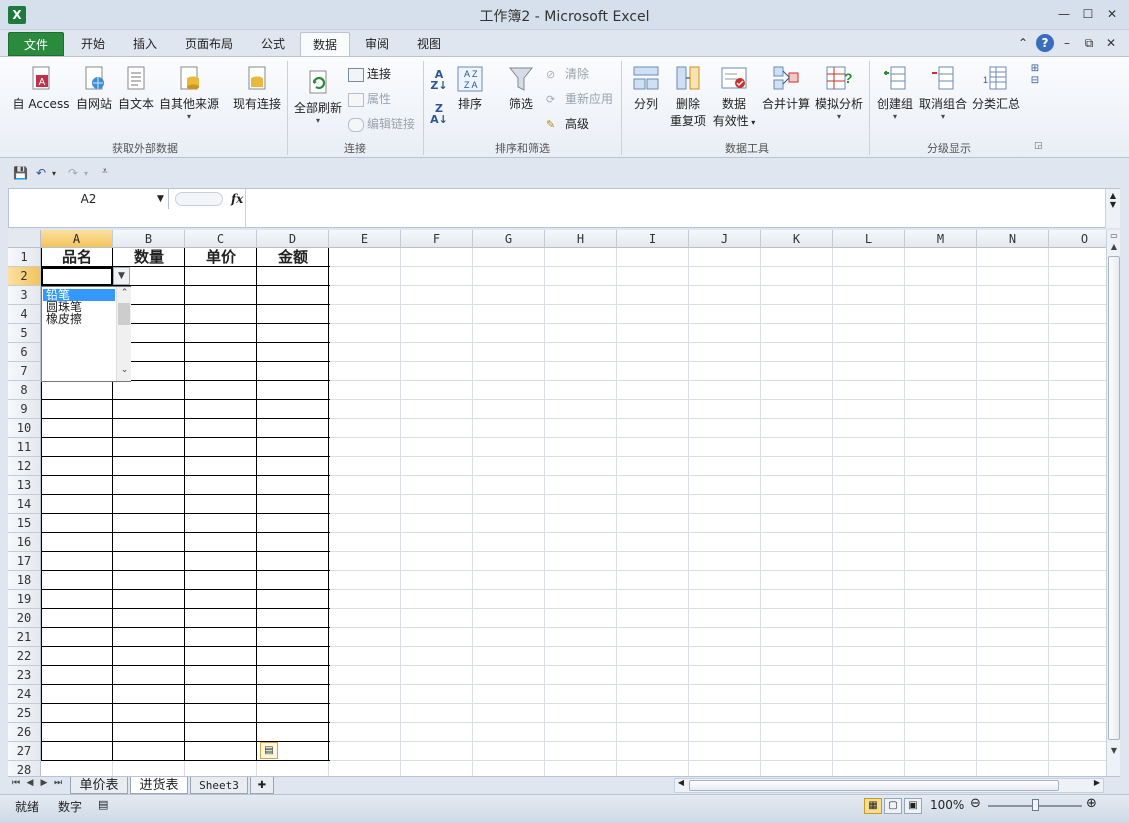 Image resolution: width=1129 pixels, height=823 pixels. What do you see at coordinates (77, 239) in the screenshot?
I see `column-header-a: A` at bounding box center [77, 239].